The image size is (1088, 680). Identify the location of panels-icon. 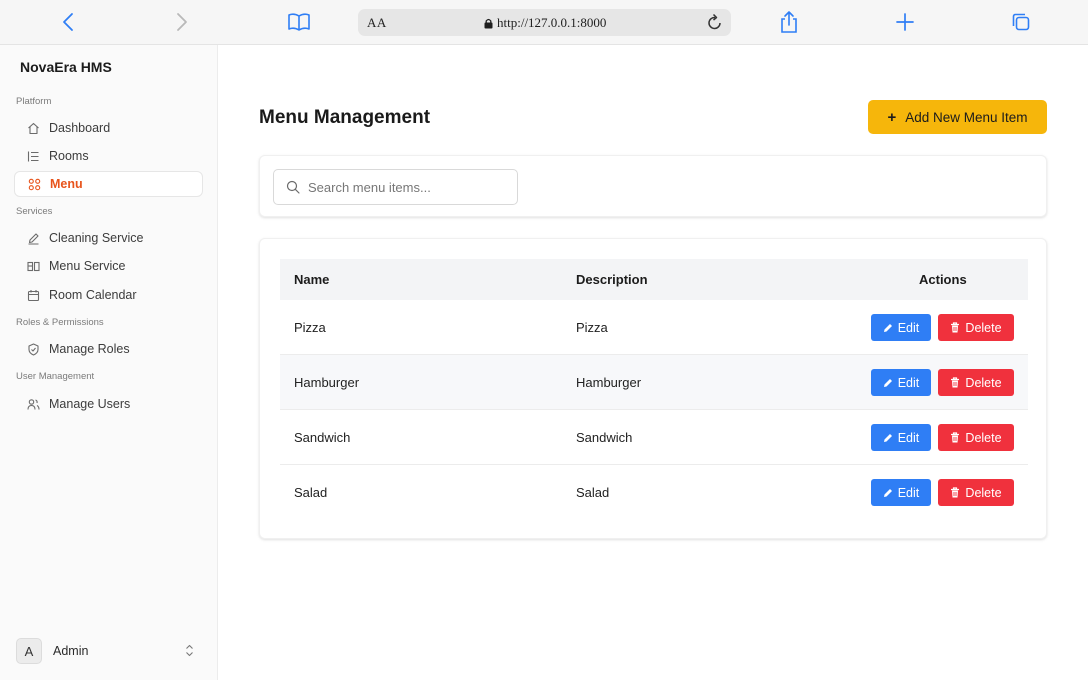
(33, 266).